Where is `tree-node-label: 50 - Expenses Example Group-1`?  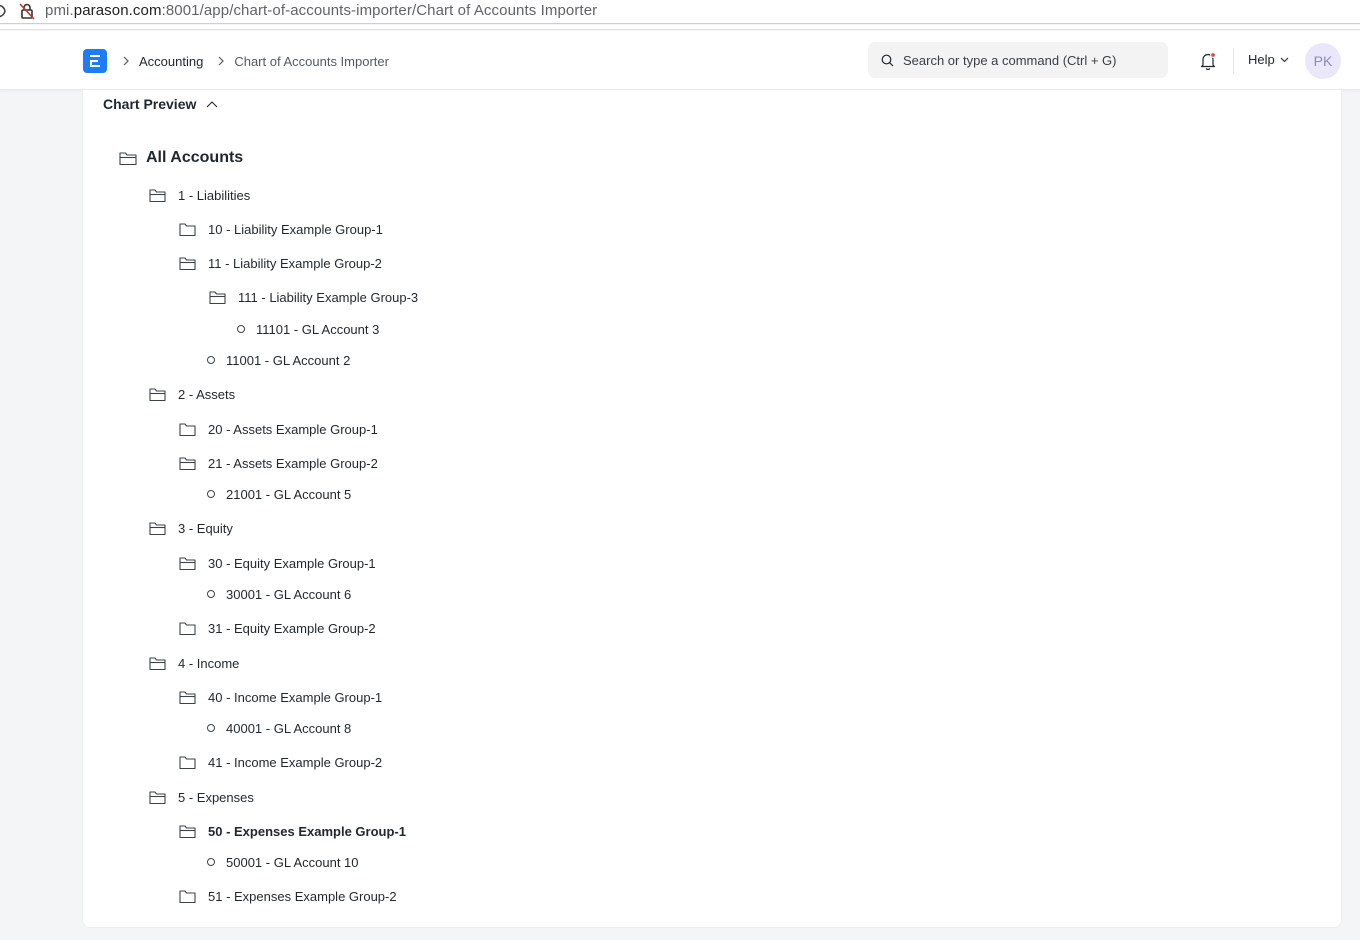
tree-node-label: 50 - Expenses Example Group-1 is located at coordinates (307, 831).